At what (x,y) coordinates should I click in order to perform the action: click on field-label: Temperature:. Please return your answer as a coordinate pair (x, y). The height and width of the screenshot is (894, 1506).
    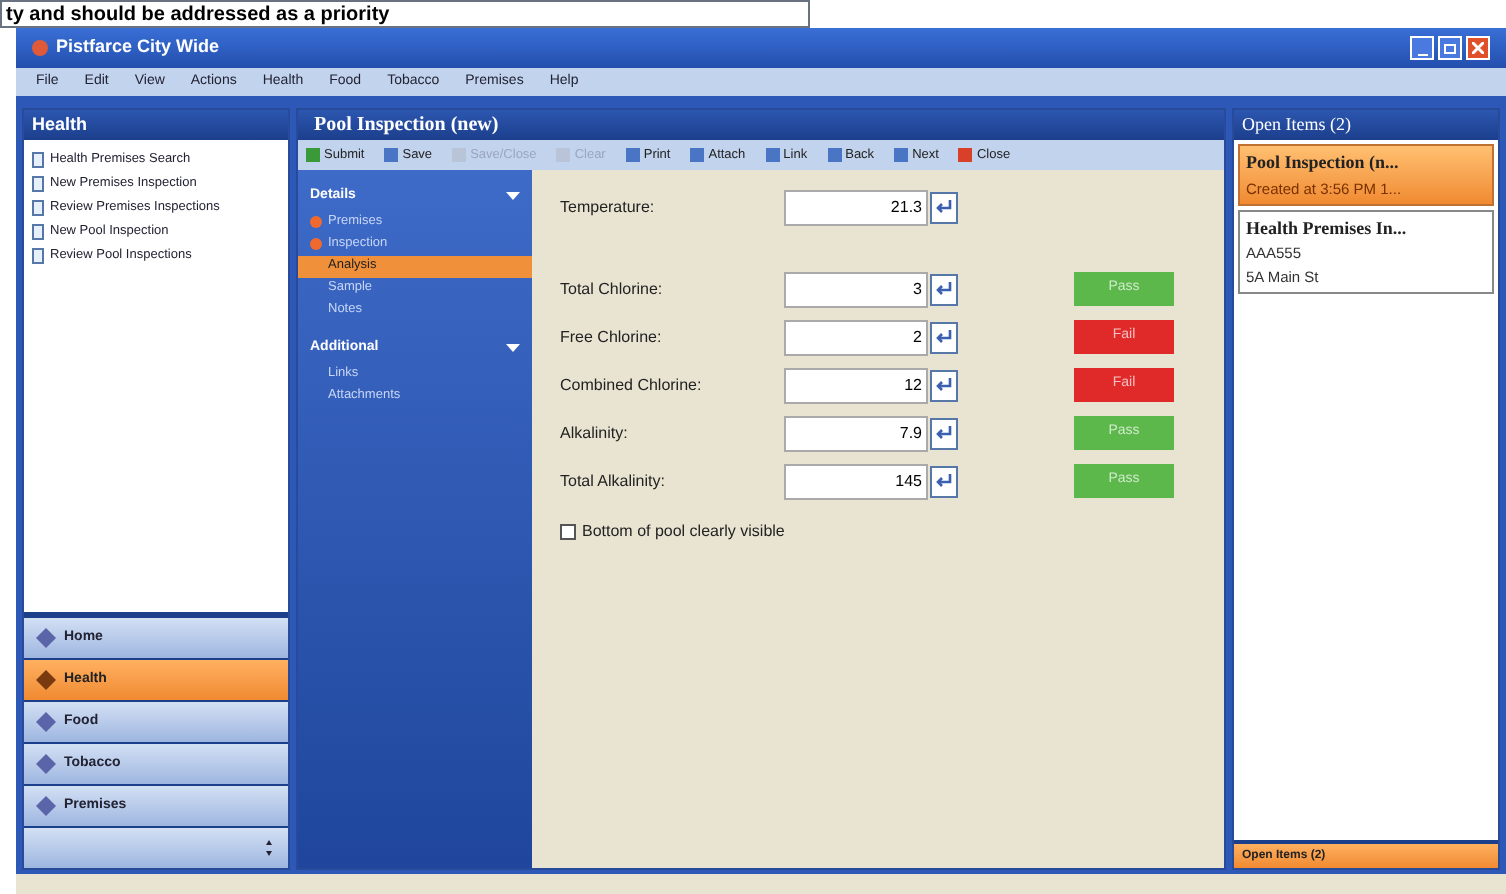
    Looking at the image, I should click on (608, 207).